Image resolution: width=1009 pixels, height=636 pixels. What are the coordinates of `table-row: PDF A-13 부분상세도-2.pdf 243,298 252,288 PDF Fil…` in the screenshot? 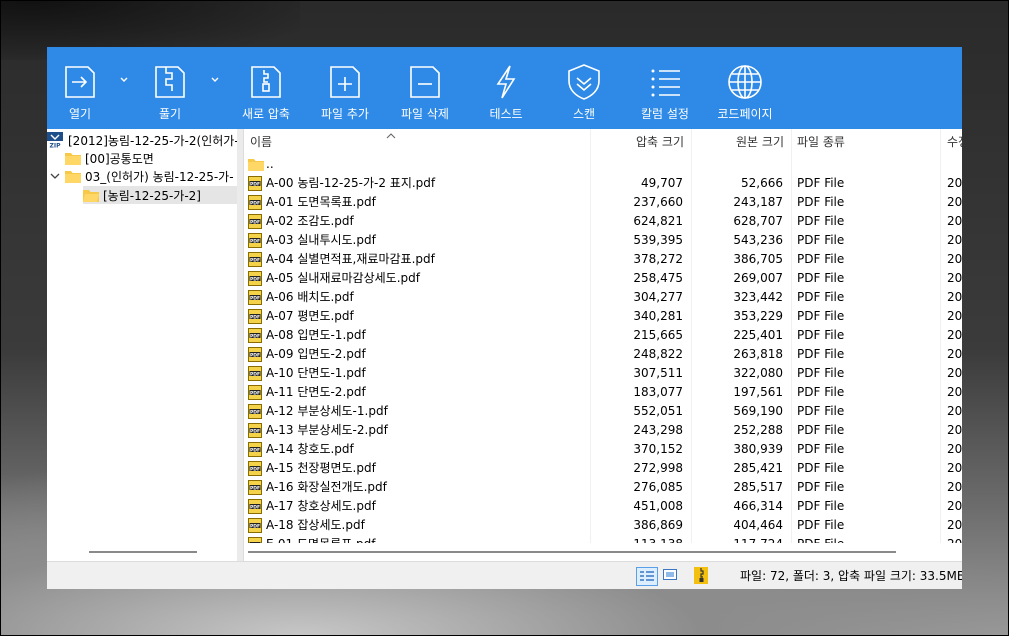 It's located at (603, 430).